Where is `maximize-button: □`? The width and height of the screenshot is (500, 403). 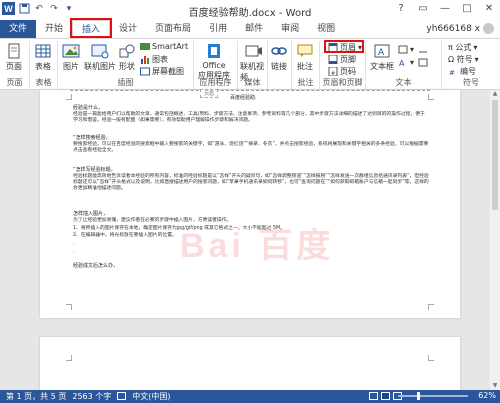
maximize-button: □ is located at coordinates (467, 9).